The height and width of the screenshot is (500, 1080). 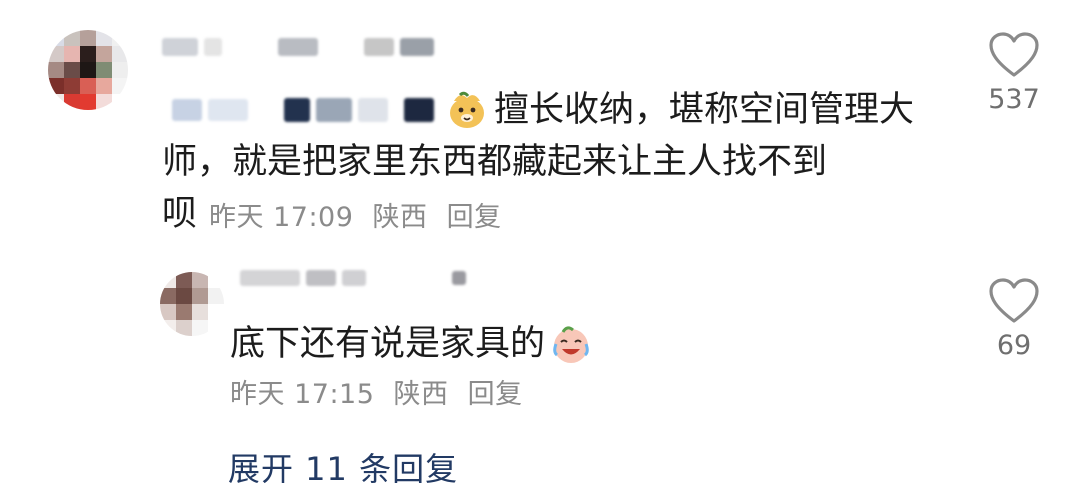 What do you see at coordinates (467, 109) in the screenshot?
I see `cute-bear-emoji` at bounding box center [467, 109].